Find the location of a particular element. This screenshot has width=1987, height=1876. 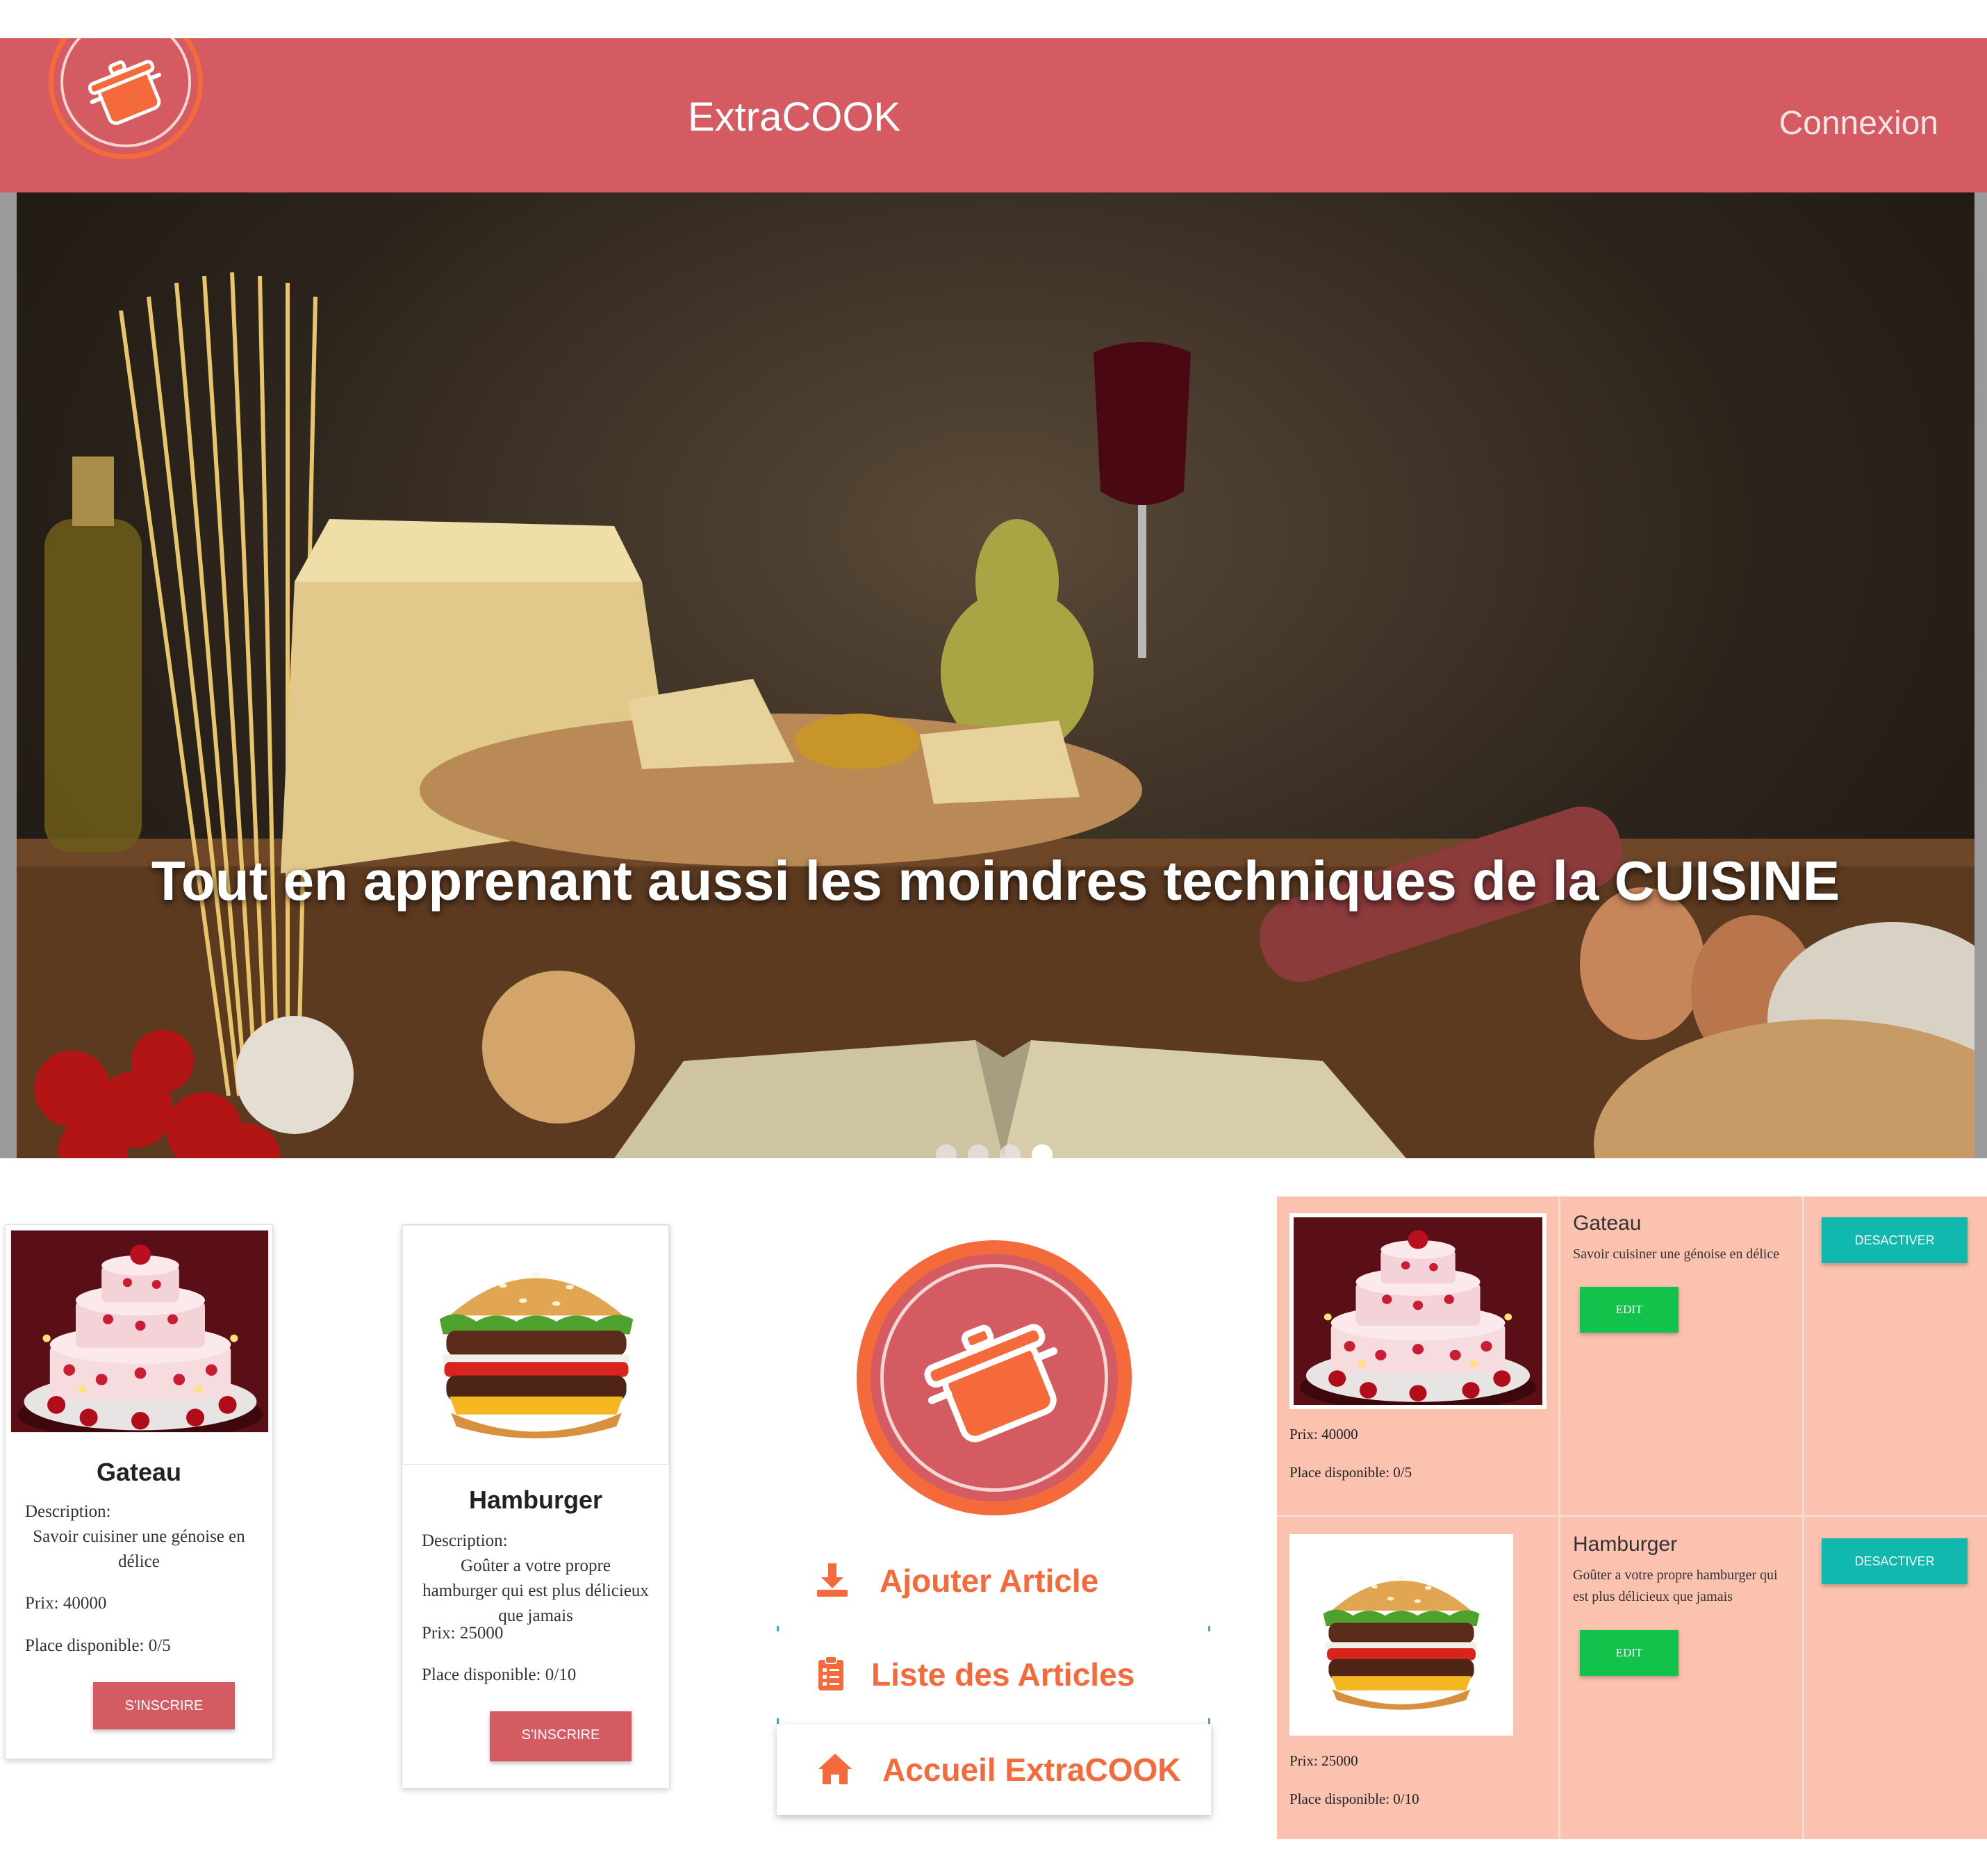

event-price: Prix: 40000 is located at coordinates (66, 1603).